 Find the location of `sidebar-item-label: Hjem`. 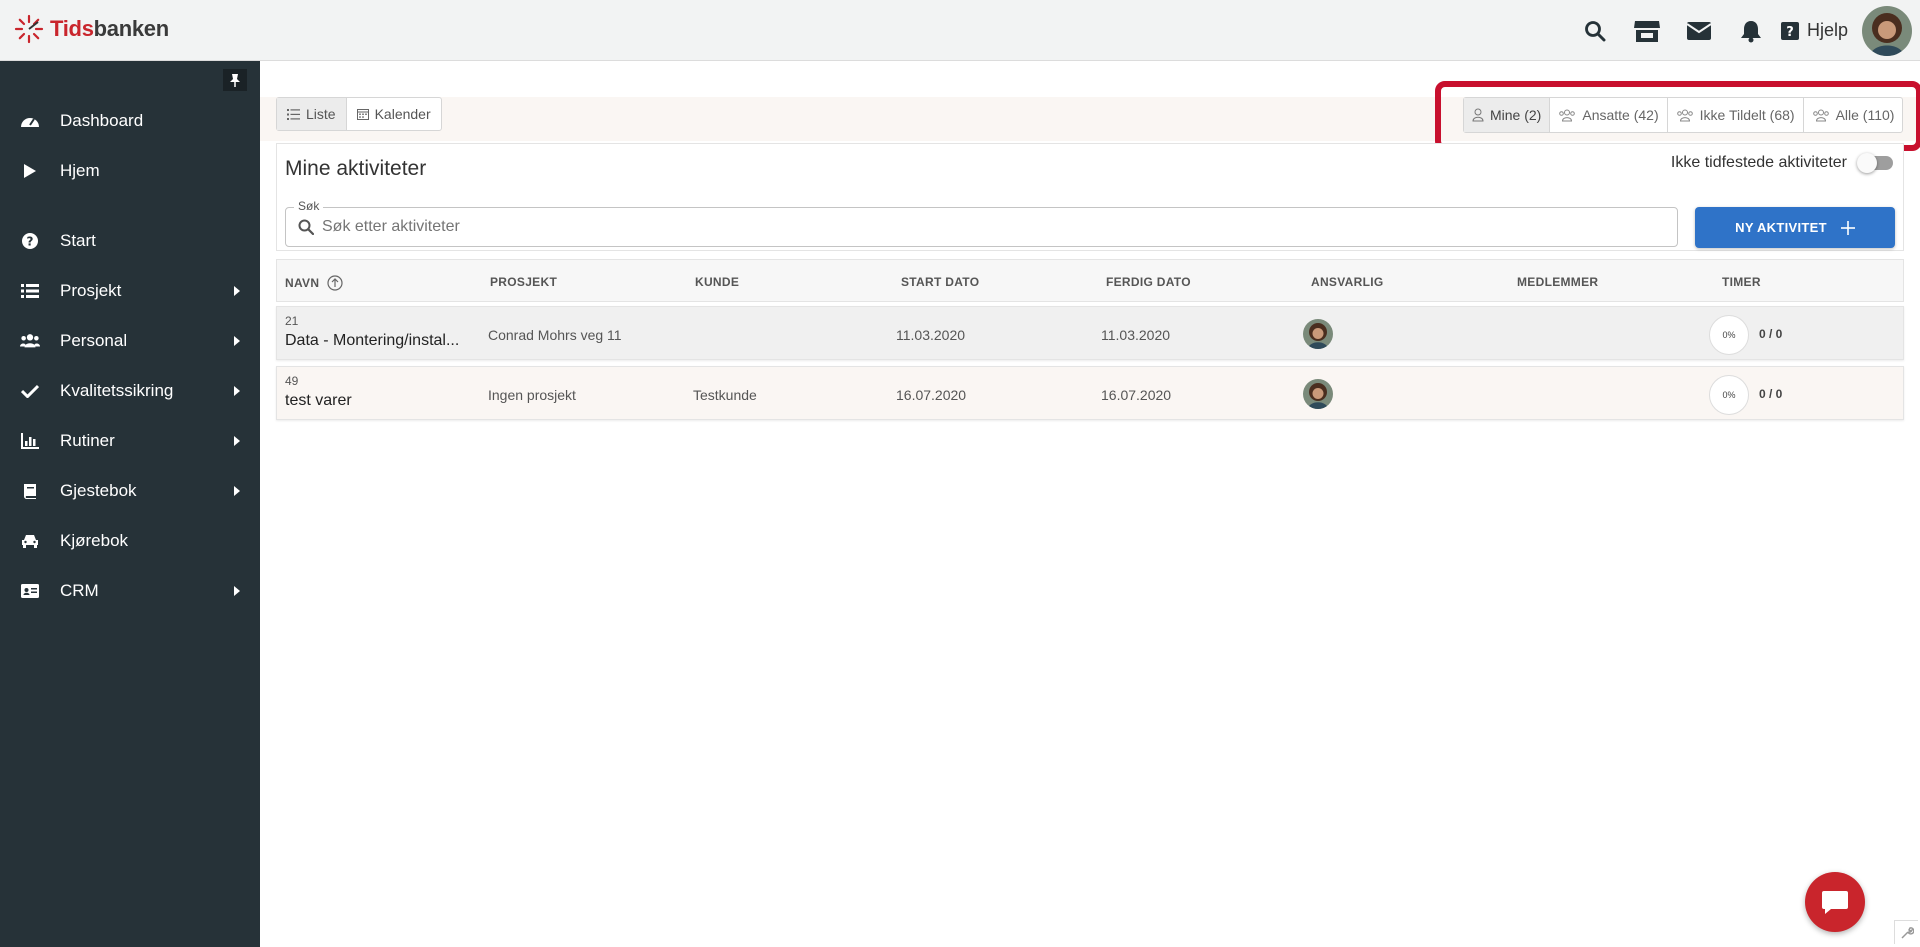

sidebar-item-label: Hjem is located at coordinates (80, 170).